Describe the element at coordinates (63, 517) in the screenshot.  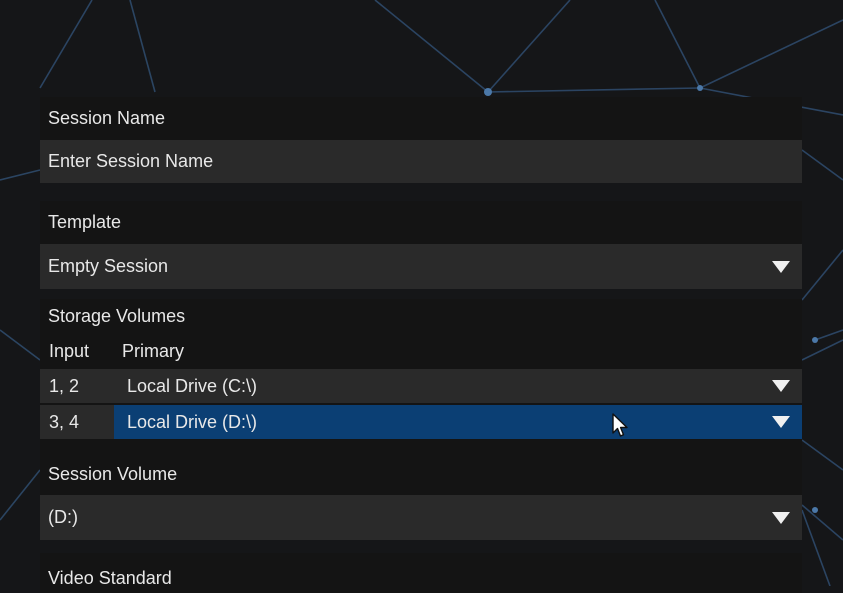
I see `session-volume-value: (D:)` at that location.